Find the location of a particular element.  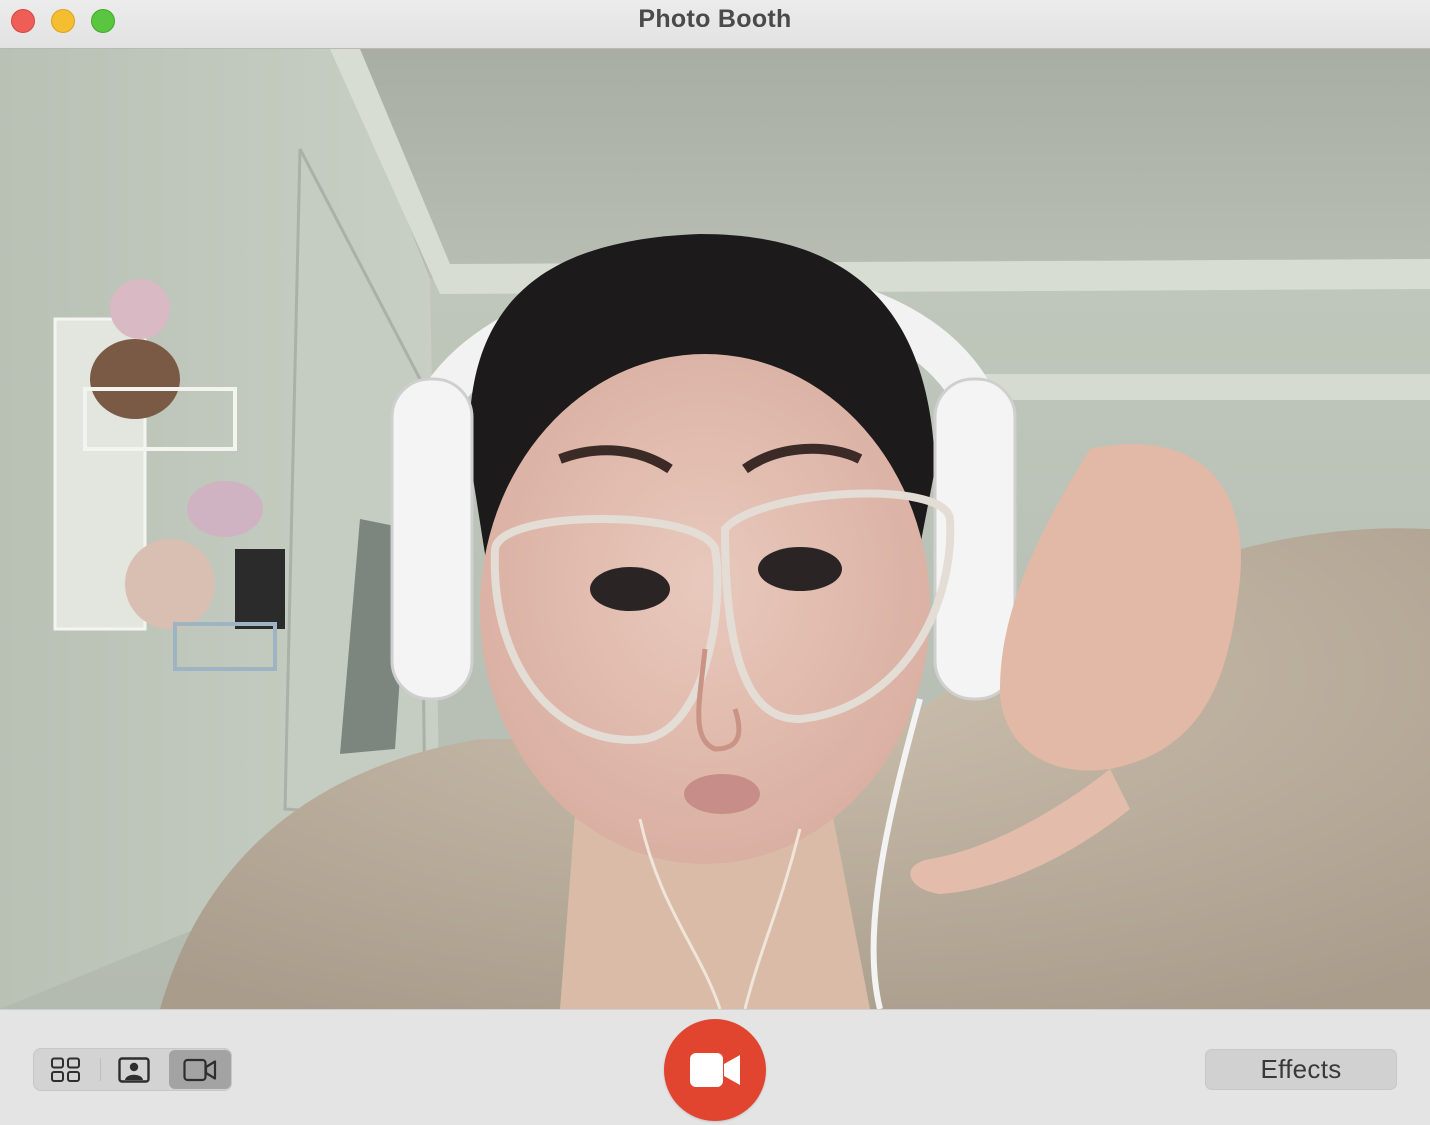

window-title: Photo Booth is located at coordinates (715, 19).